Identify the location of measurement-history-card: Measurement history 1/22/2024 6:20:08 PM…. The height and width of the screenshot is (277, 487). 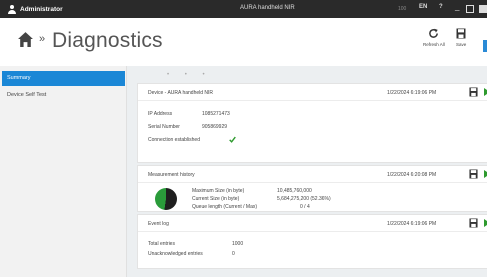
(312, 188).